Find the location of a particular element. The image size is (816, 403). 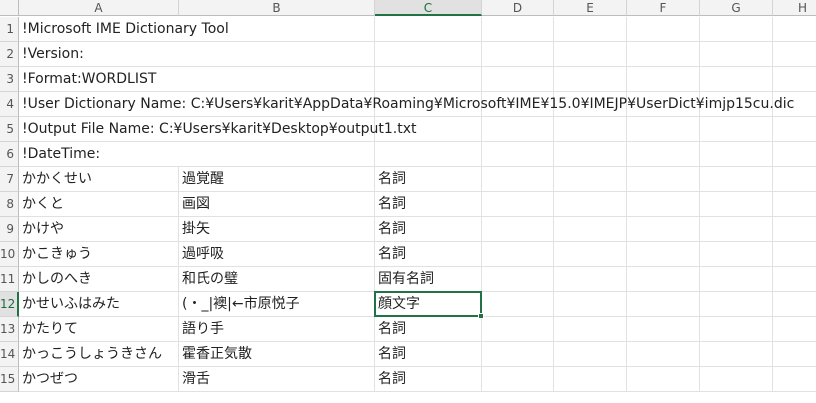

row-header: 3 is located at coordinates (9, 79).